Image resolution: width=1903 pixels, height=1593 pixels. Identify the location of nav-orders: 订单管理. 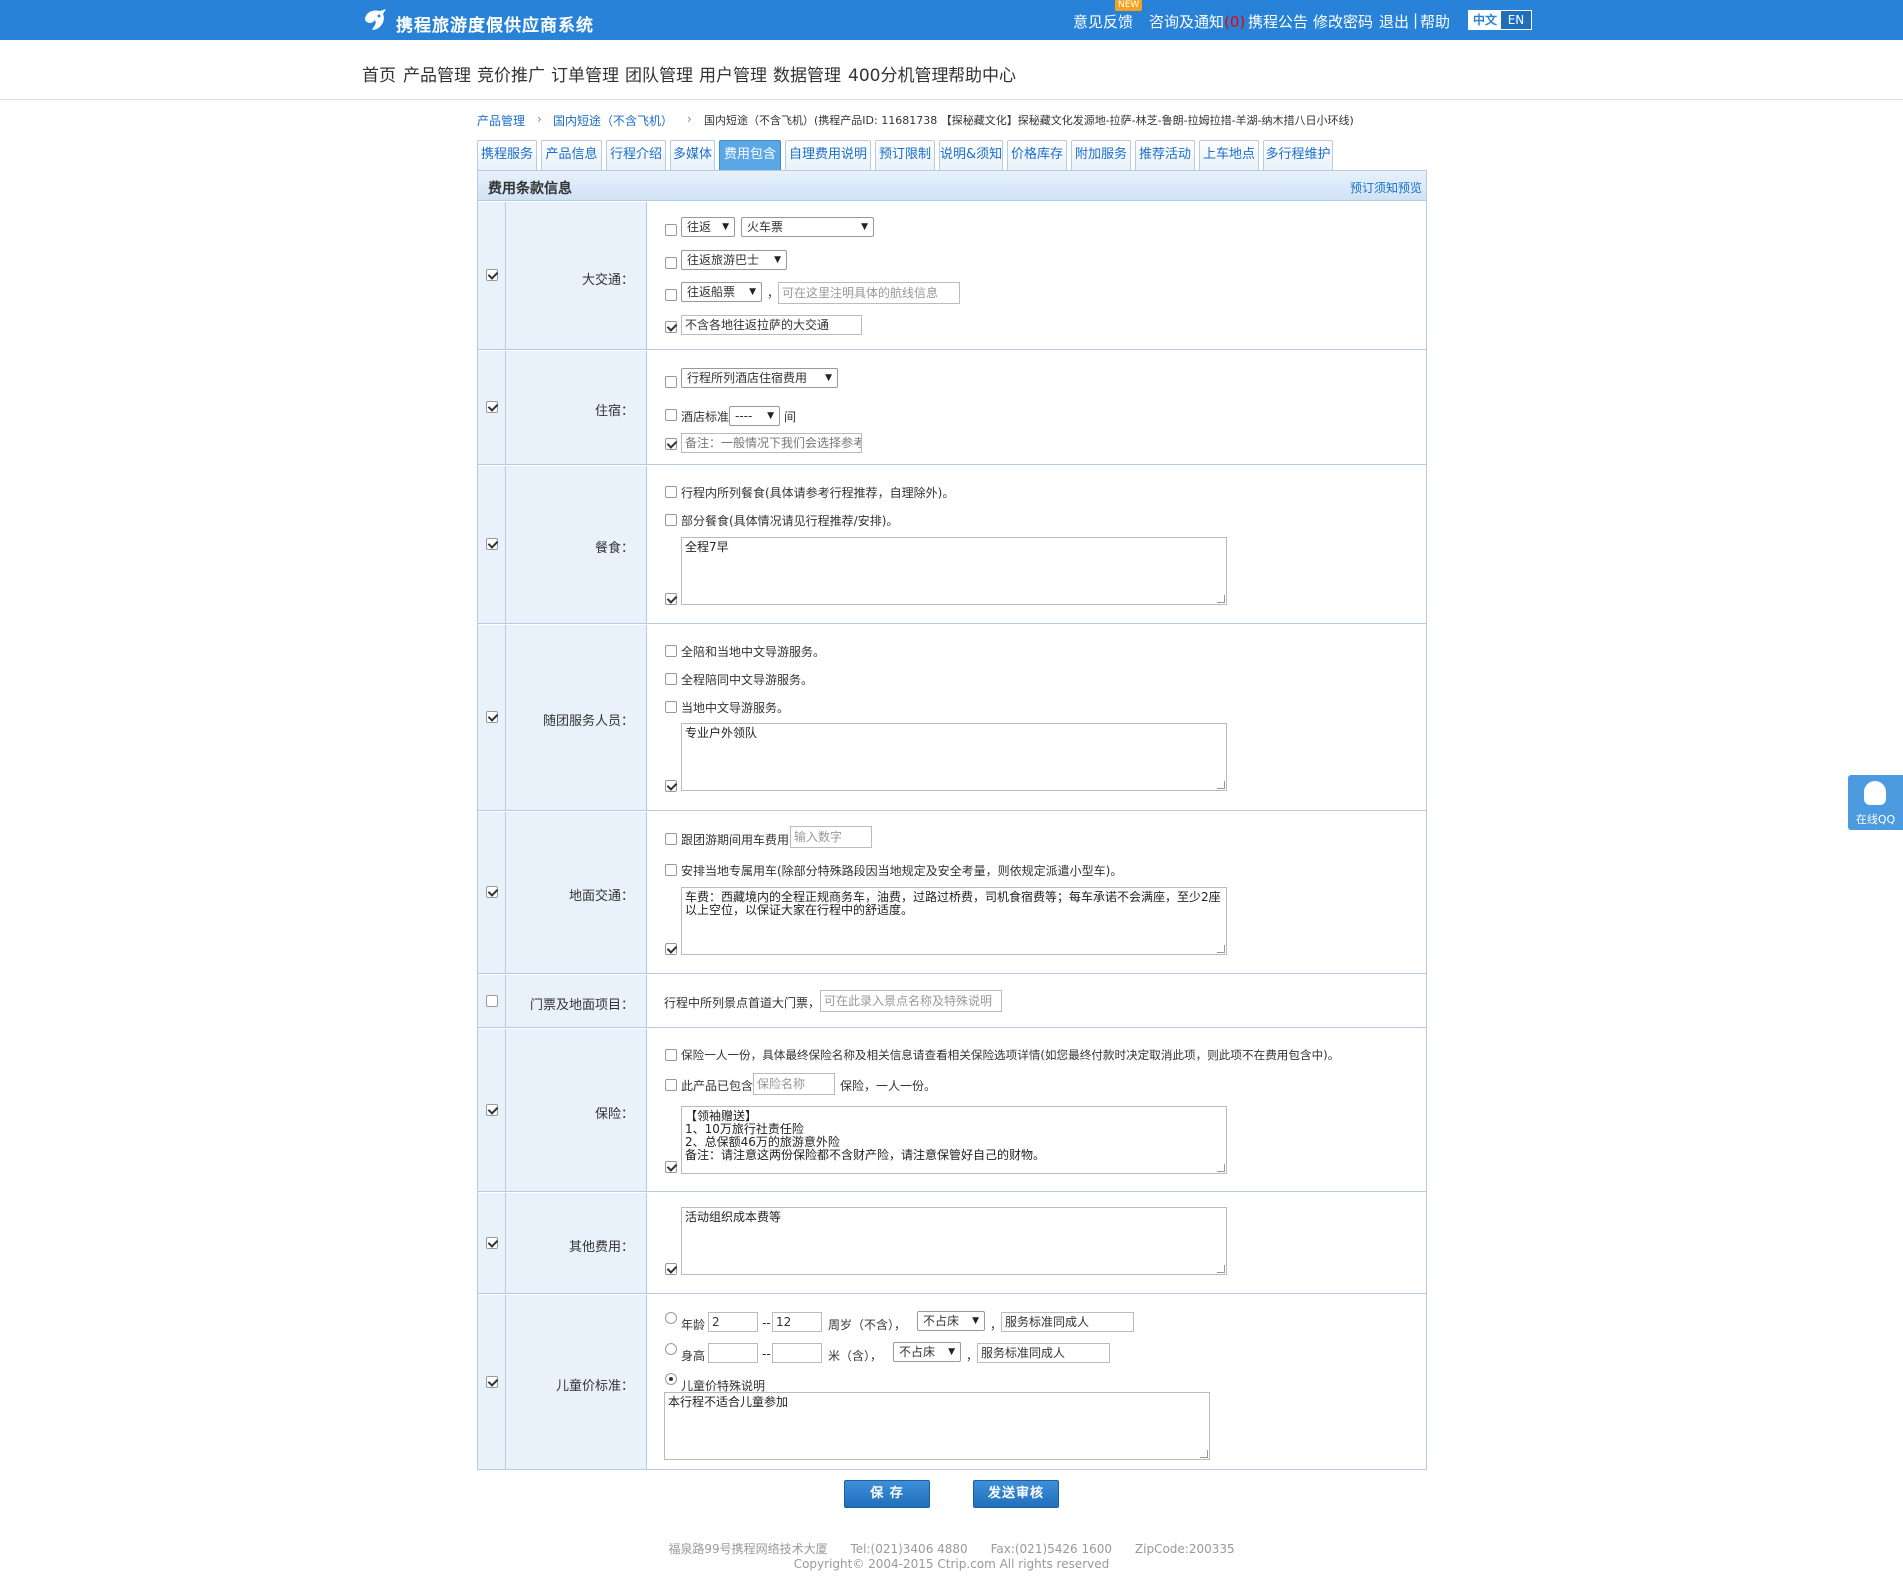
(585, 73).